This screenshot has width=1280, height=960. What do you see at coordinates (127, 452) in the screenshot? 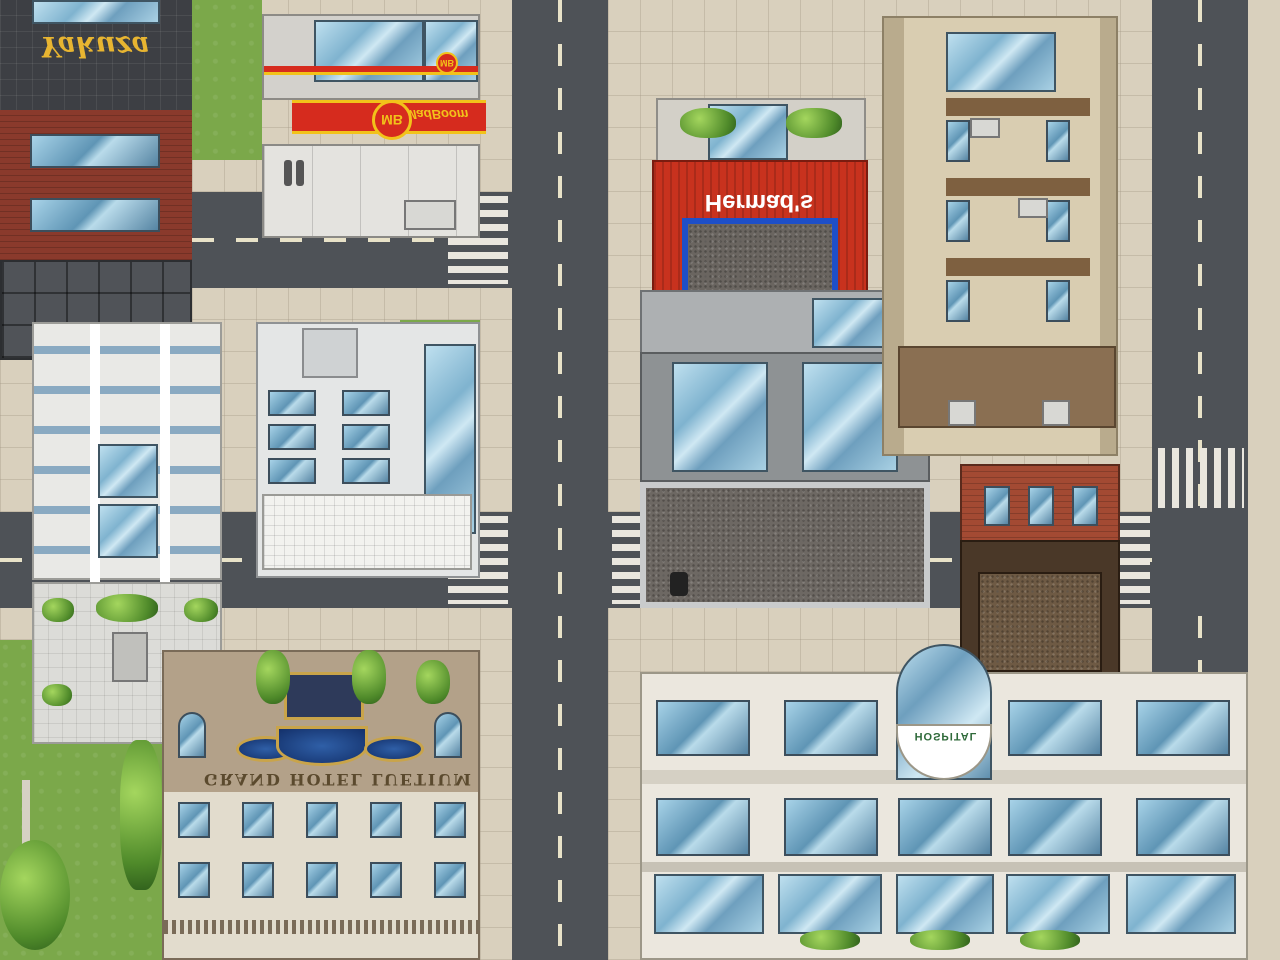
I see `white-tower` at bounding box center [127, 452].